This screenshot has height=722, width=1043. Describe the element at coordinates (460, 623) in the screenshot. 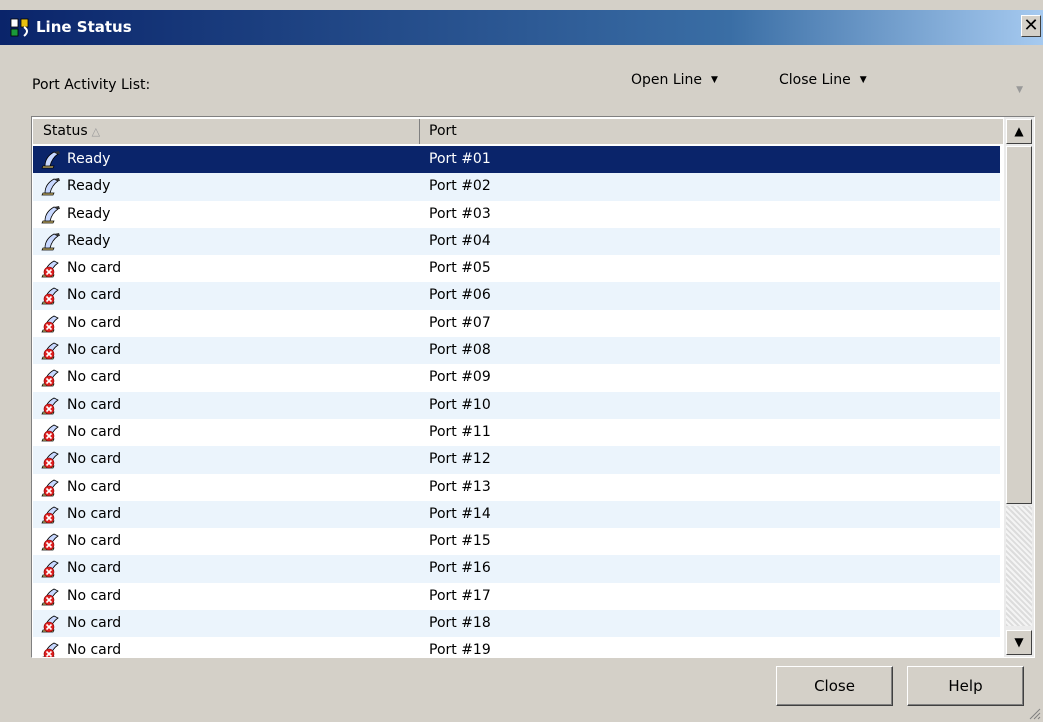

I see `row-port: Port #18` at that location.